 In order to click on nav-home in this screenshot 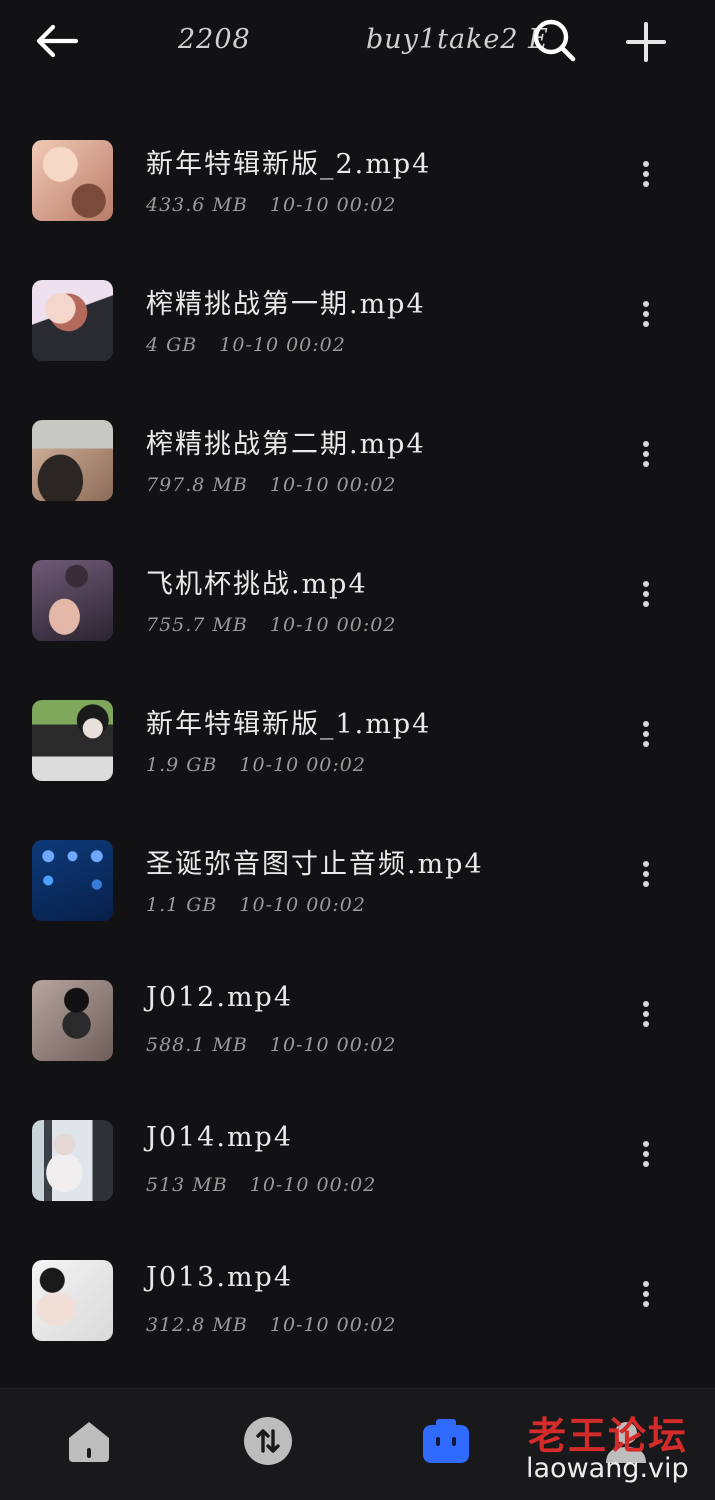, I will do `click(89, 1441)`.